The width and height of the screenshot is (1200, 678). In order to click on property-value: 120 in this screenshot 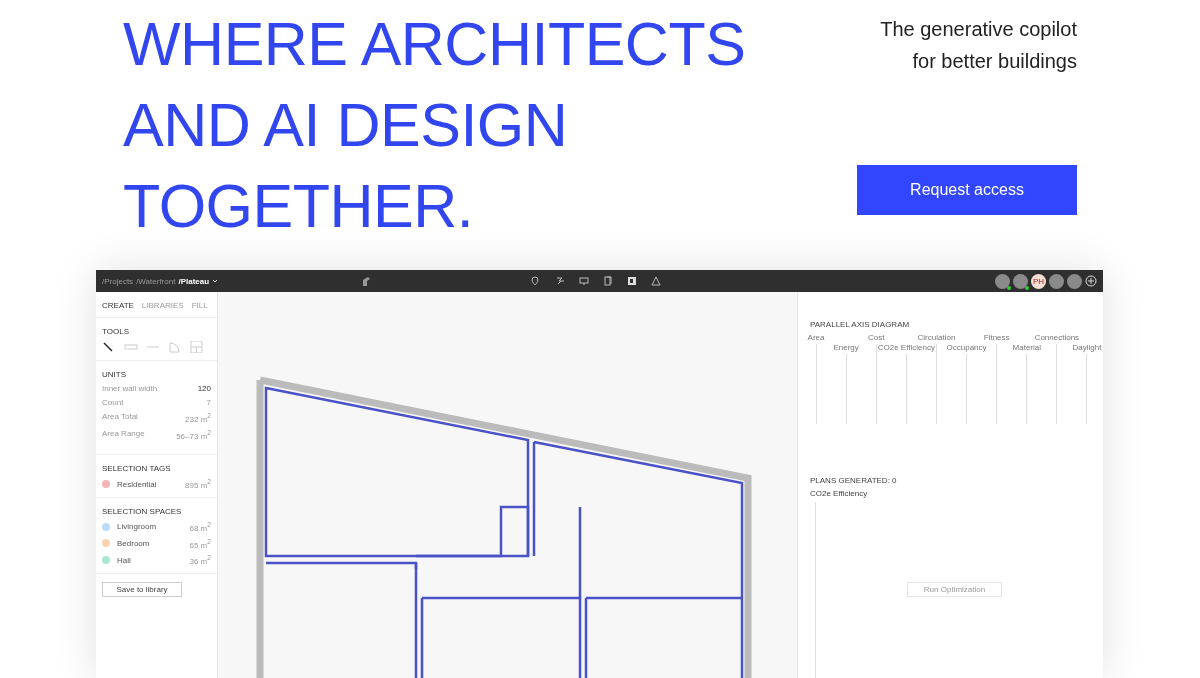, I will do `click(204, 388)`.